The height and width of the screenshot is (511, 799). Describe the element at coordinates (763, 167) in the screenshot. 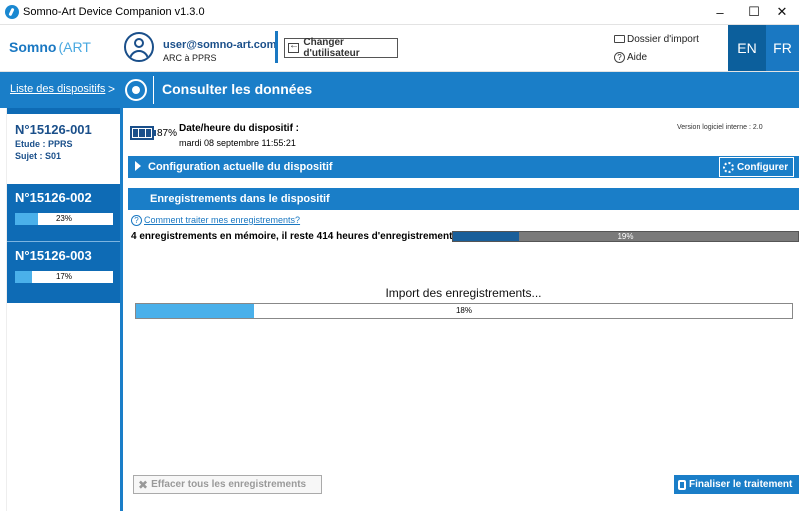

I see `configure-label: Configurer` at that location.